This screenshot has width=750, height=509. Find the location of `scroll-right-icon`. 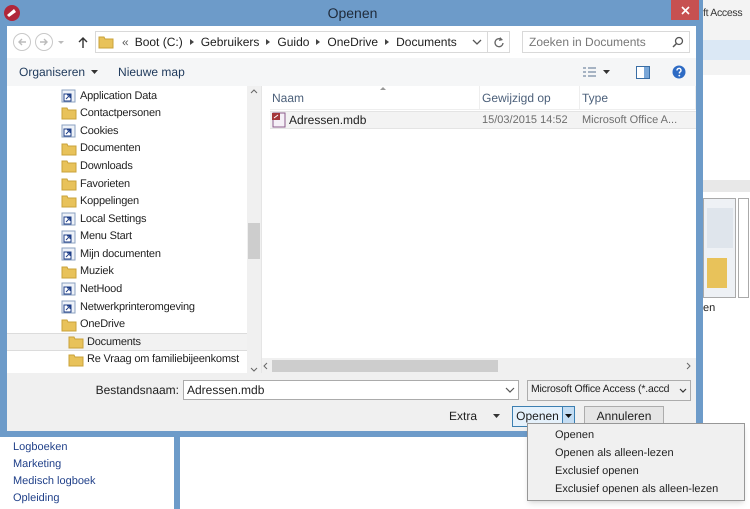

scroll-right-icon is located at coordinates (688, 366).